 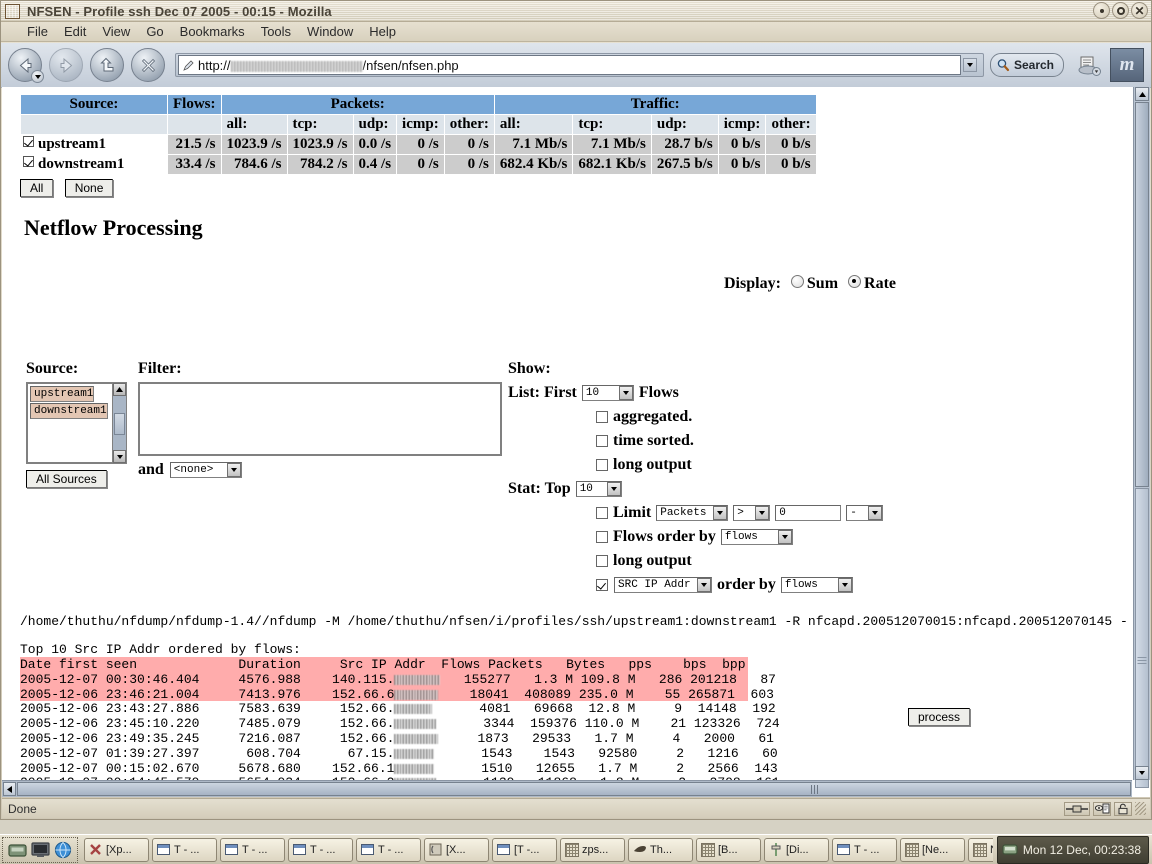 What do you see at coordinates (602, 560) in the screenshot?
I see `stat-long-output-checkbox` at bounding box center [602, 560].